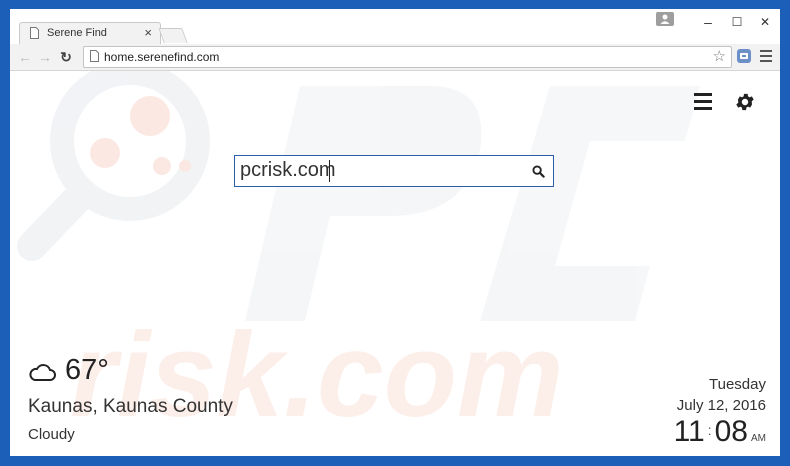 This screenshot has height=466, width=790. Describe the element at coordinates (765, 22) in the screenshot. I see `close-button: ✕` at that location.